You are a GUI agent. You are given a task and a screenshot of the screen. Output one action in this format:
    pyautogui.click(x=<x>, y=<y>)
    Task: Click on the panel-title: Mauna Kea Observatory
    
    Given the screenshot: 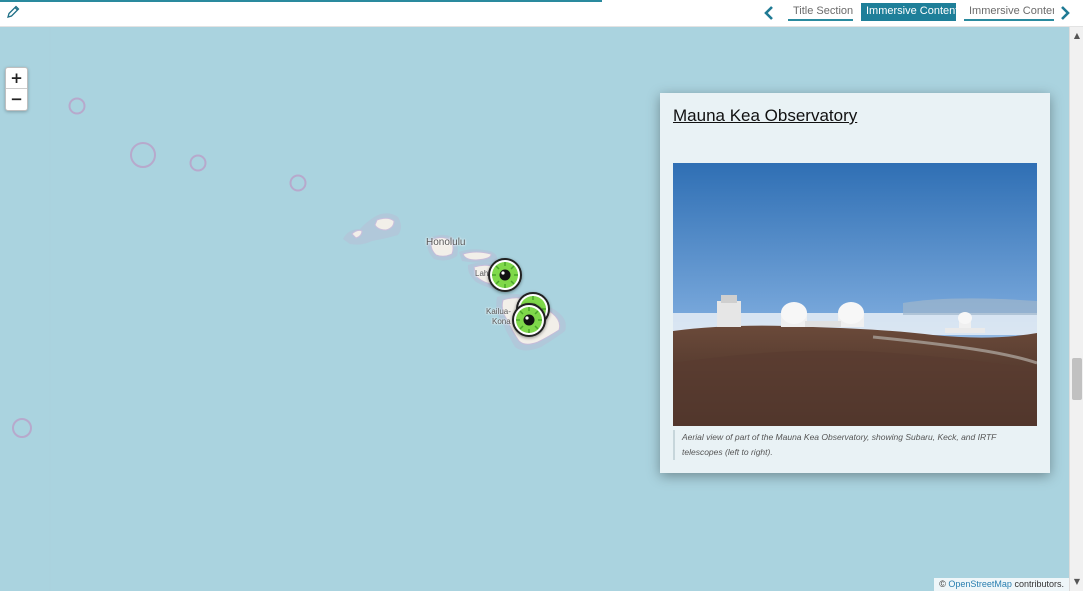 What is the action you would take?
    pyautogui.click(x=765, y=116)
    